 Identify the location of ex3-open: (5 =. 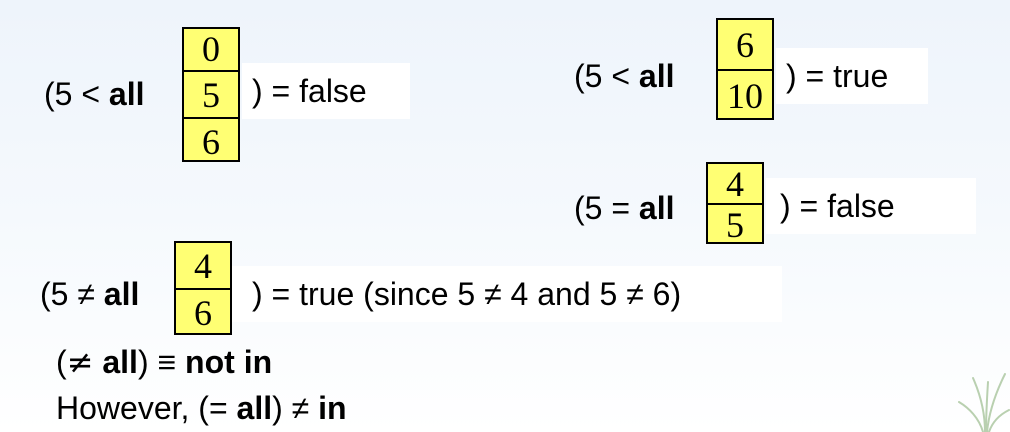
(606, 208).